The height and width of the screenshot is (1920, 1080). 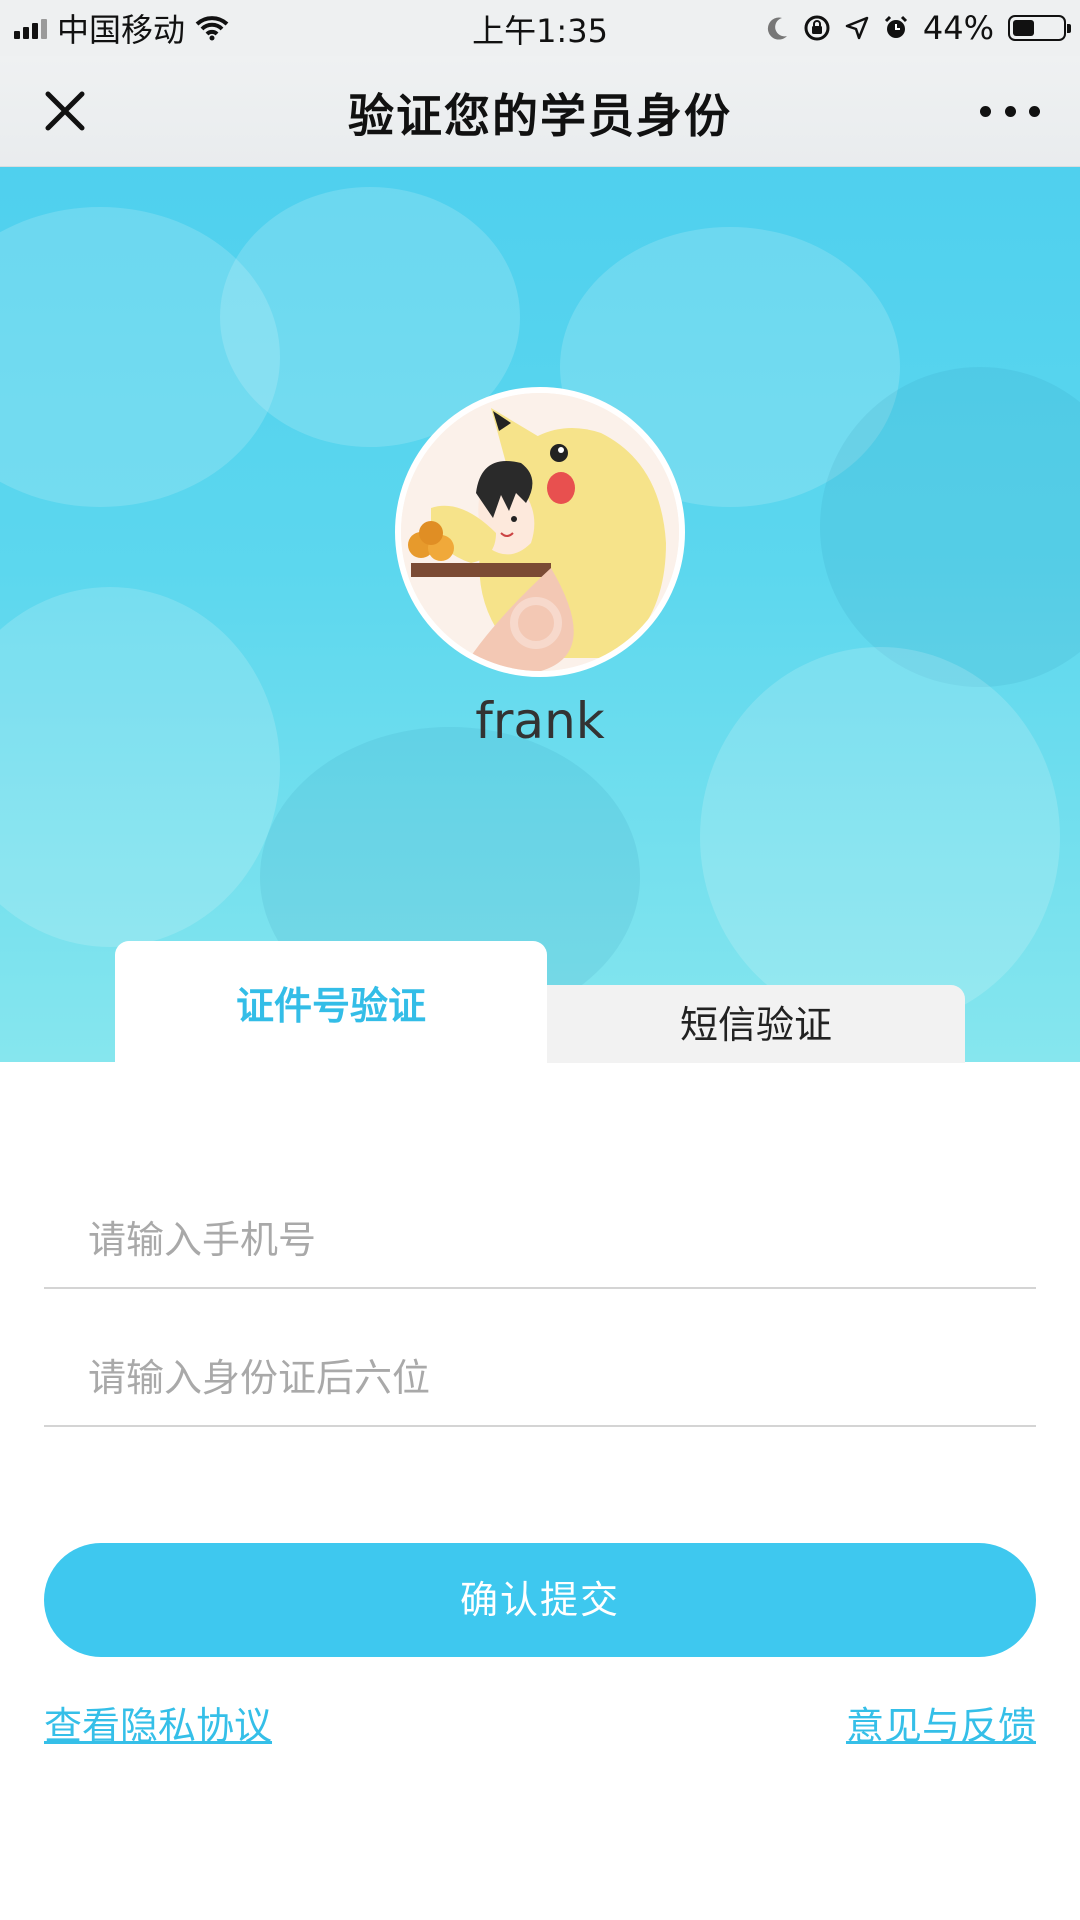 I want to click on tab-sms-verification: 短信验证, so click(x=756, y=1024).